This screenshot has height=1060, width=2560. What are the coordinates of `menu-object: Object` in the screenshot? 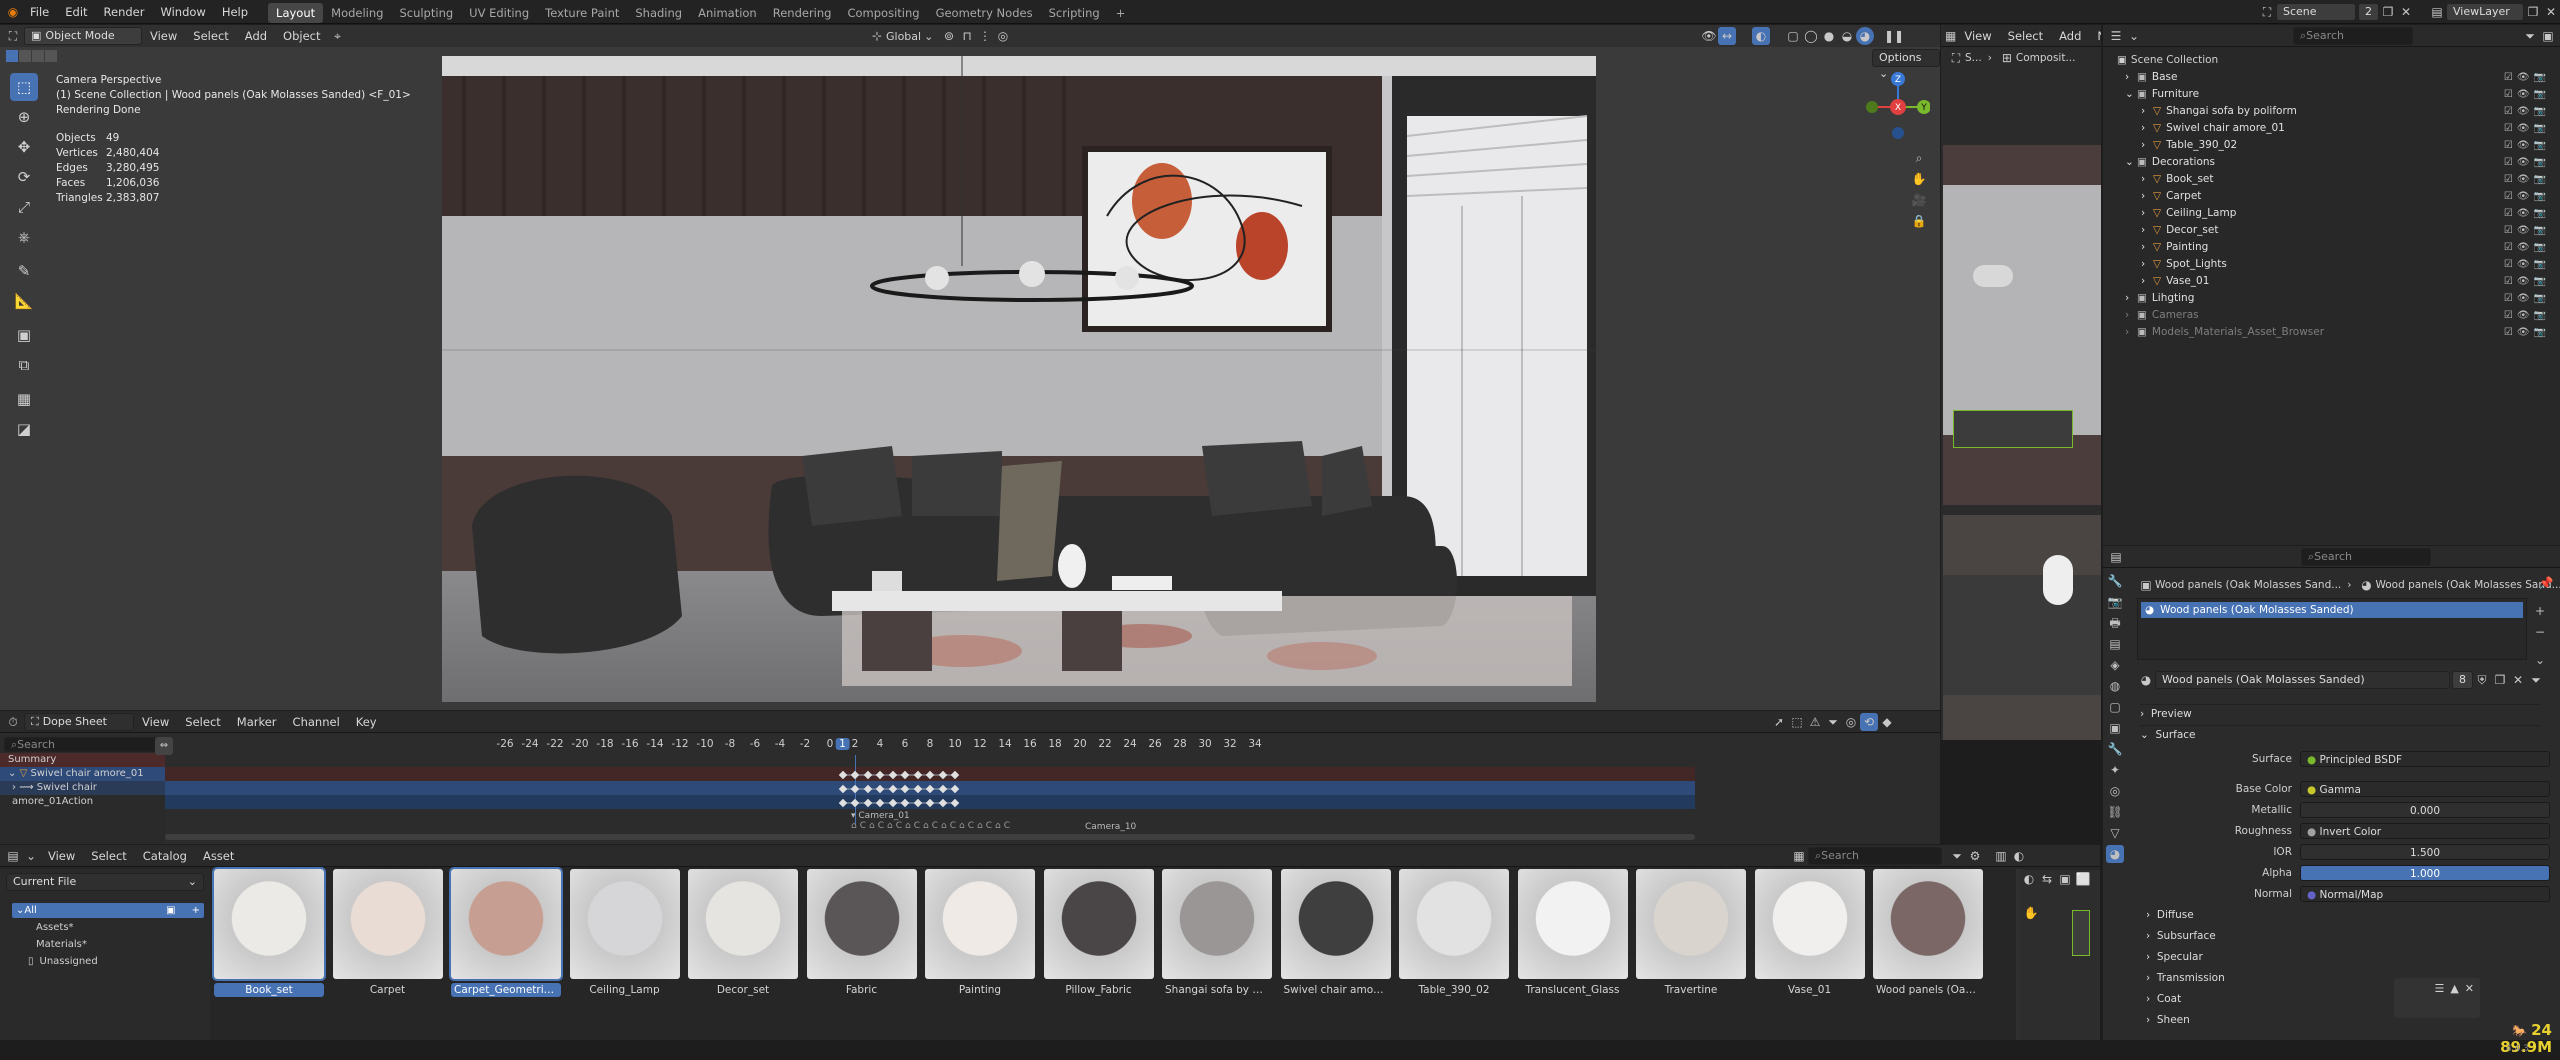 It's located at (301, 36).